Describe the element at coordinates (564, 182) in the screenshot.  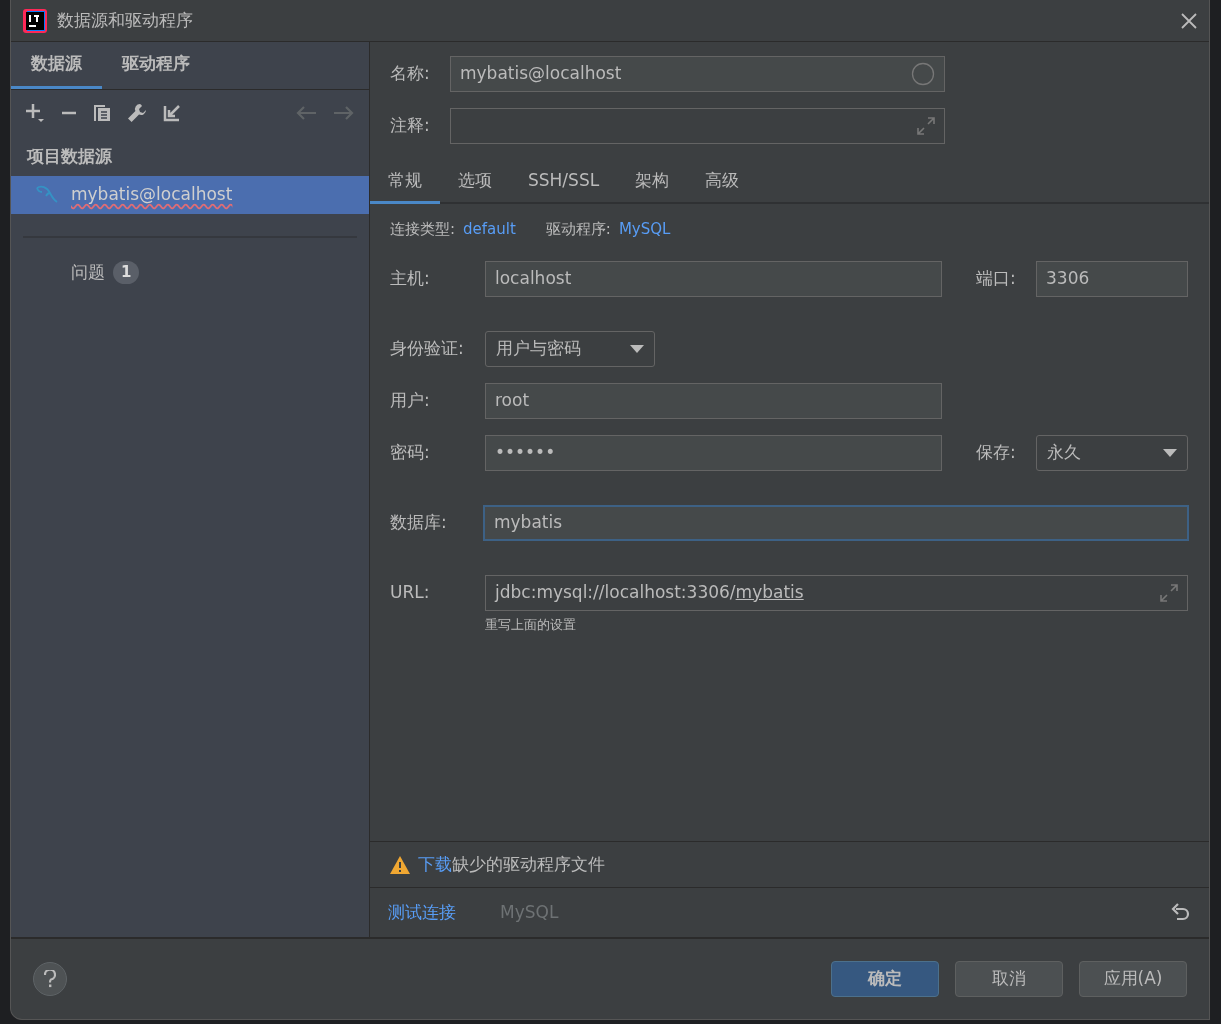
I see `settings-tab: SSH/SSL` at that location.